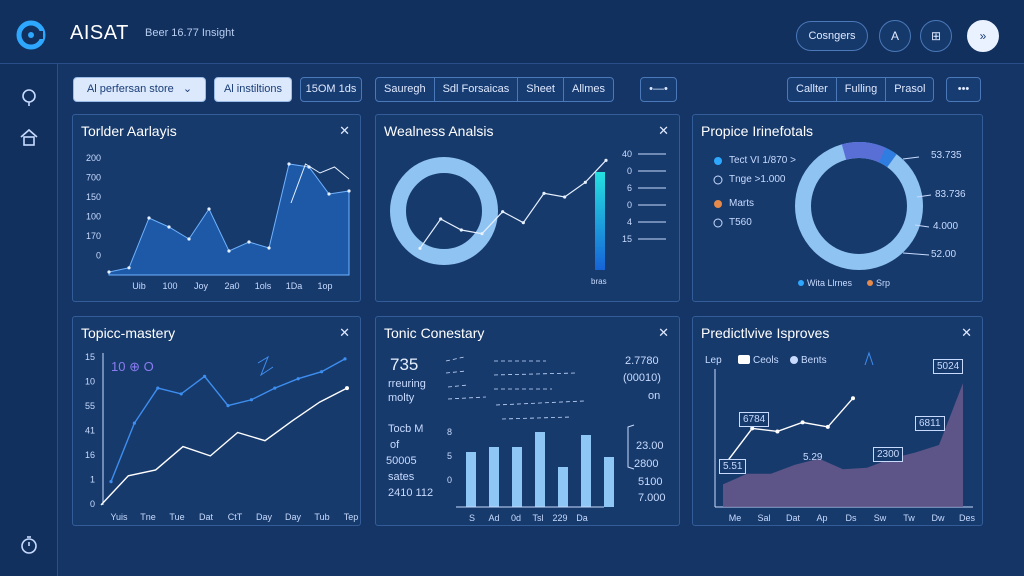 This screenshot has width=1024, height=576. What do you see at coordinates (222, 437) in the screenshot?
I see `line-chart: 151055411610Yuis Tne Tue Dat CtT Day Day Tub Tep` at bounding box center [222, 437].